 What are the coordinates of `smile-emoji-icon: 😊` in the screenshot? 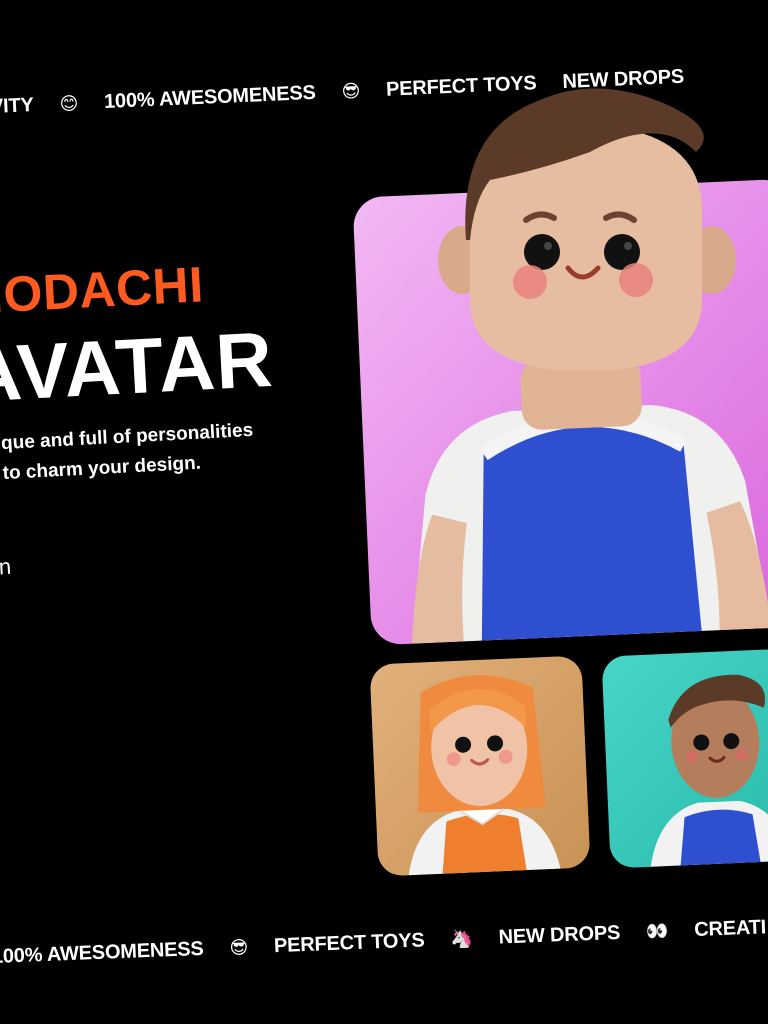 It's located at (69, 104).